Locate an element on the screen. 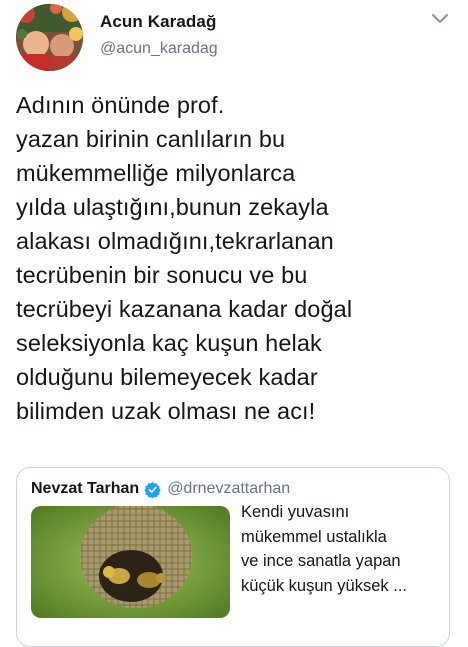 This screenshot has width=468, height=647. avatar-photo is located at coordinates (49, 37).